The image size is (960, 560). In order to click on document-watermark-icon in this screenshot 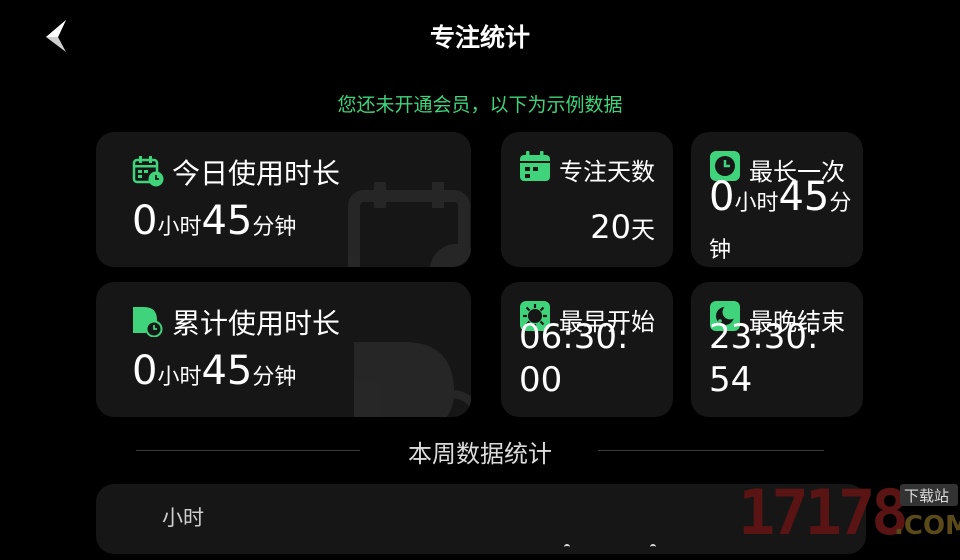, I will do `click(412, 379)`.